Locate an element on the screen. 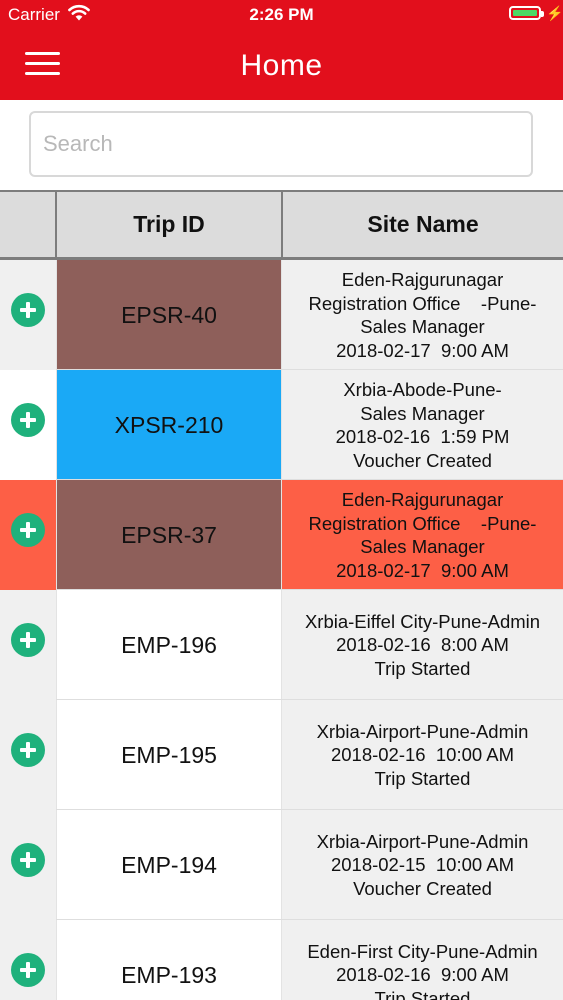 The height and width of the screenshot is (1000, 563). site-line: 2018-02-16 9:00 AM is located at coordinates (422, 975).